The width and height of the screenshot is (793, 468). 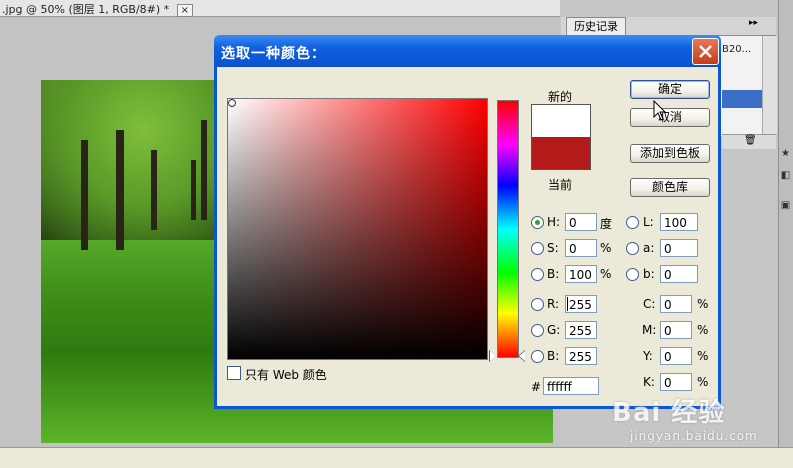 What do you see at coordinates (554, 222) in the screenshot?
I see `hue-label: H:` at bounding box center [554, 222].